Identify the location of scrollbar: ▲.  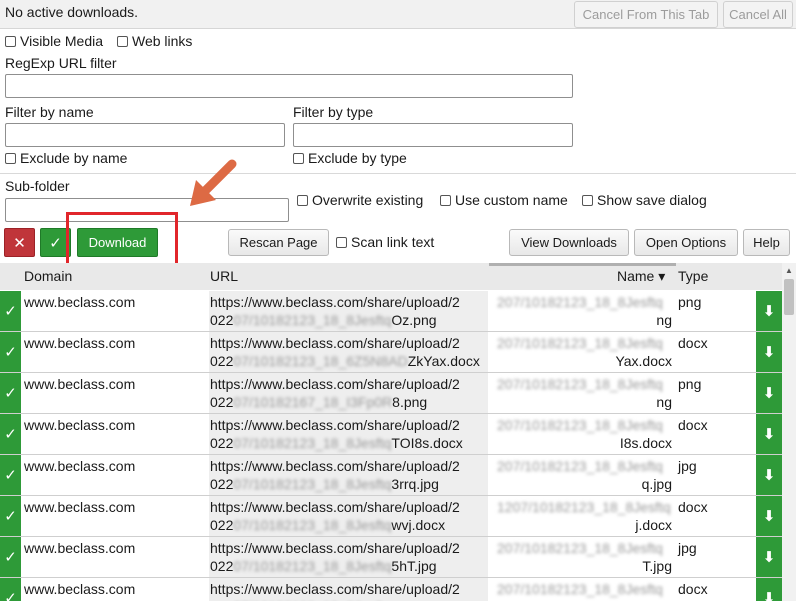
(789, 432).